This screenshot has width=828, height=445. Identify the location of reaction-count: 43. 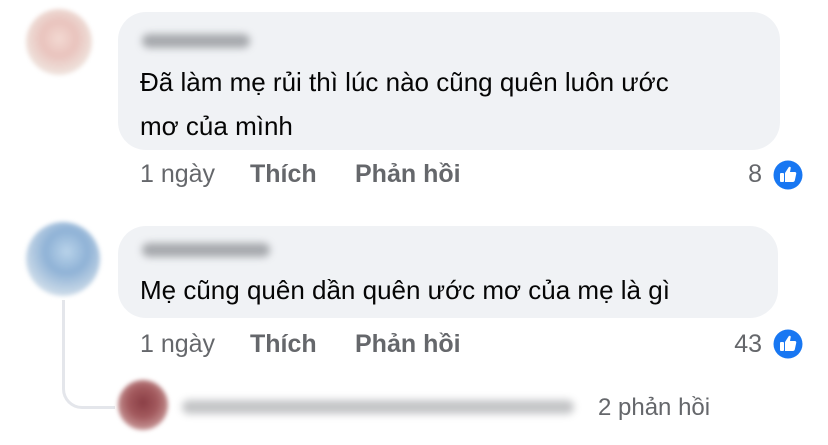
(748, 344).